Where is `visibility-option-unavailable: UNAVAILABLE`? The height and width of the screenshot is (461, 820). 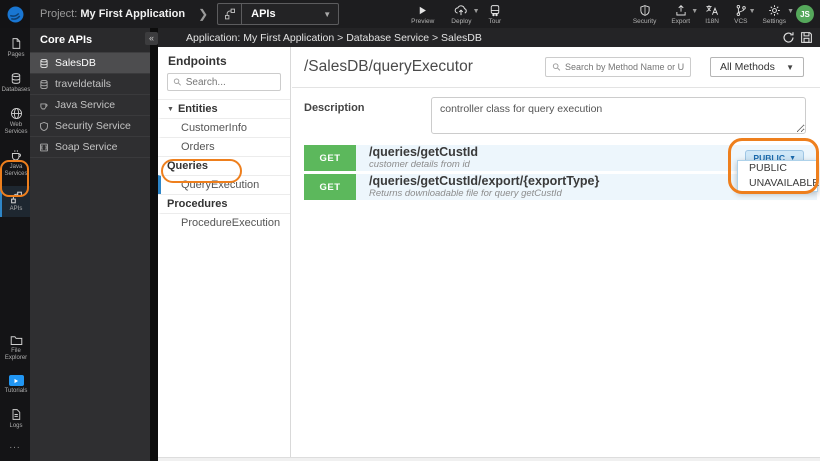
visibility-option-unavailable: UNAVAILABLE is located at coordinates (778, 183).